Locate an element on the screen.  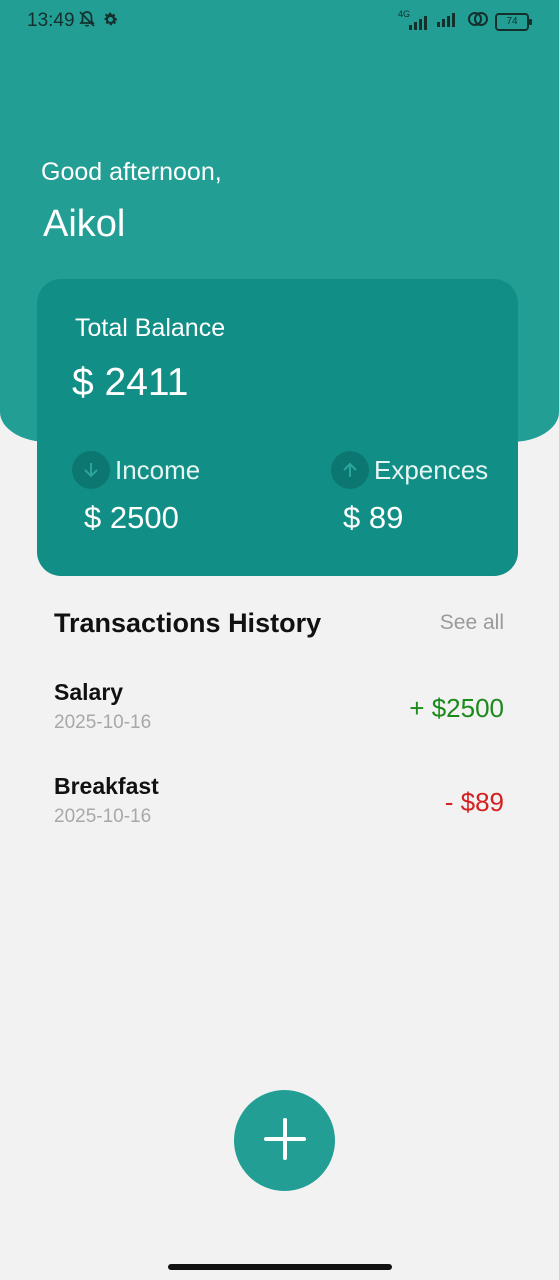
plus-icon is located at coordinates (285, 1140).